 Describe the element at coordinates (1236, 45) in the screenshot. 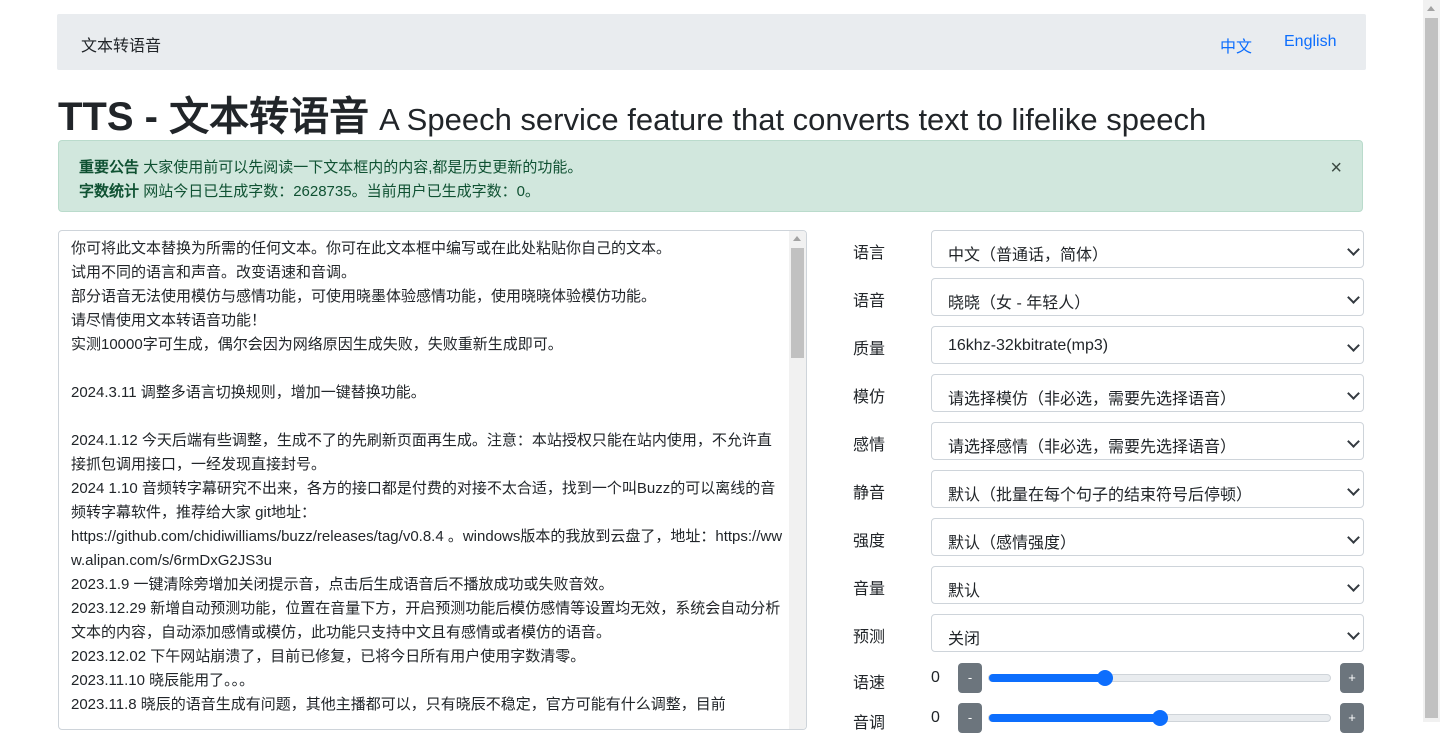

I see `lang-link-chinese: 中文` at that location.